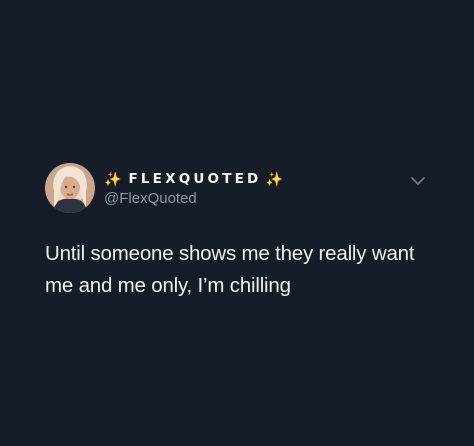  What do you see at coordinates (150, 199) in the screenshot?
I see `user-handle: @FlexQuoted` at bounding box center [150, 199].